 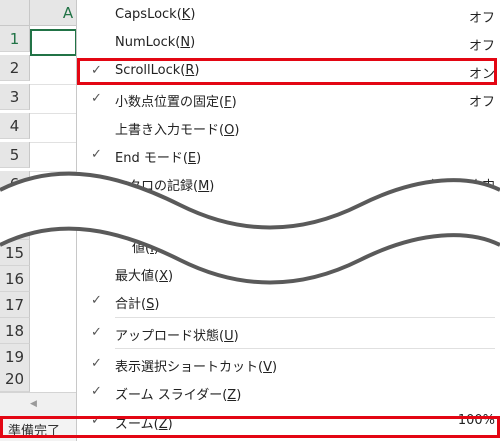 What do you see at coordinates (288, 184) in the screenshot?
I see `menu-item-macro-recording: マクロの記録(M) 記録停止中` at bounding box center [288, 184].